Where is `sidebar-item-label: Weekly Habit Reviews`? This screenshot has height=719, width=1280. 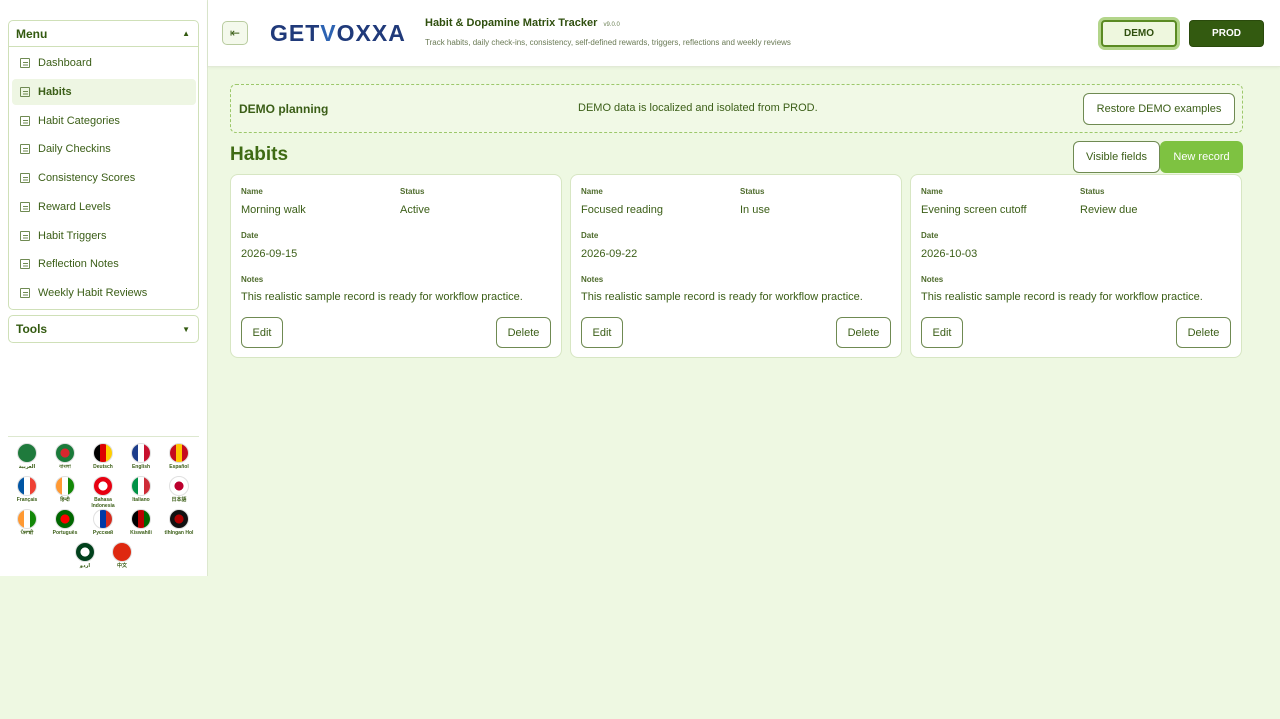
sidebar-item-label: Weekly Habit Reviews is located at coordinates (93, 293).